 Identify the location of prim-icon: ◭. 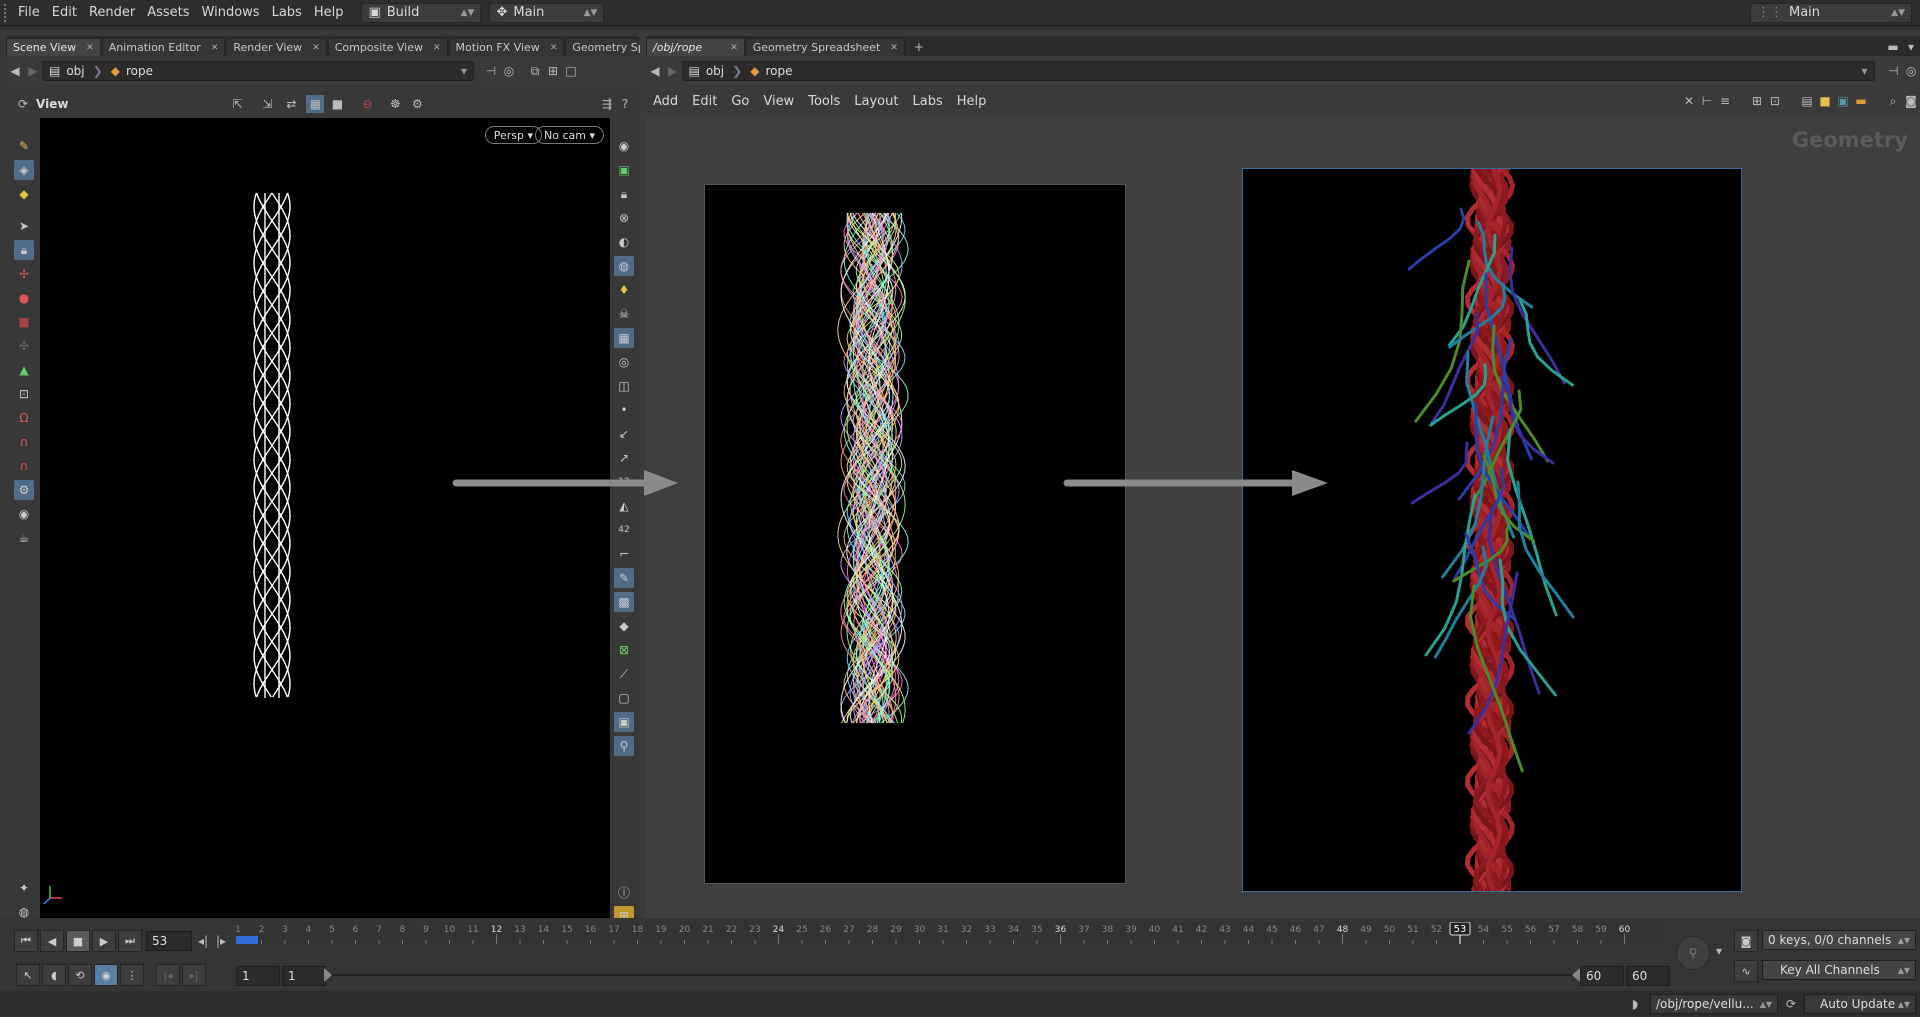
(624, 506).